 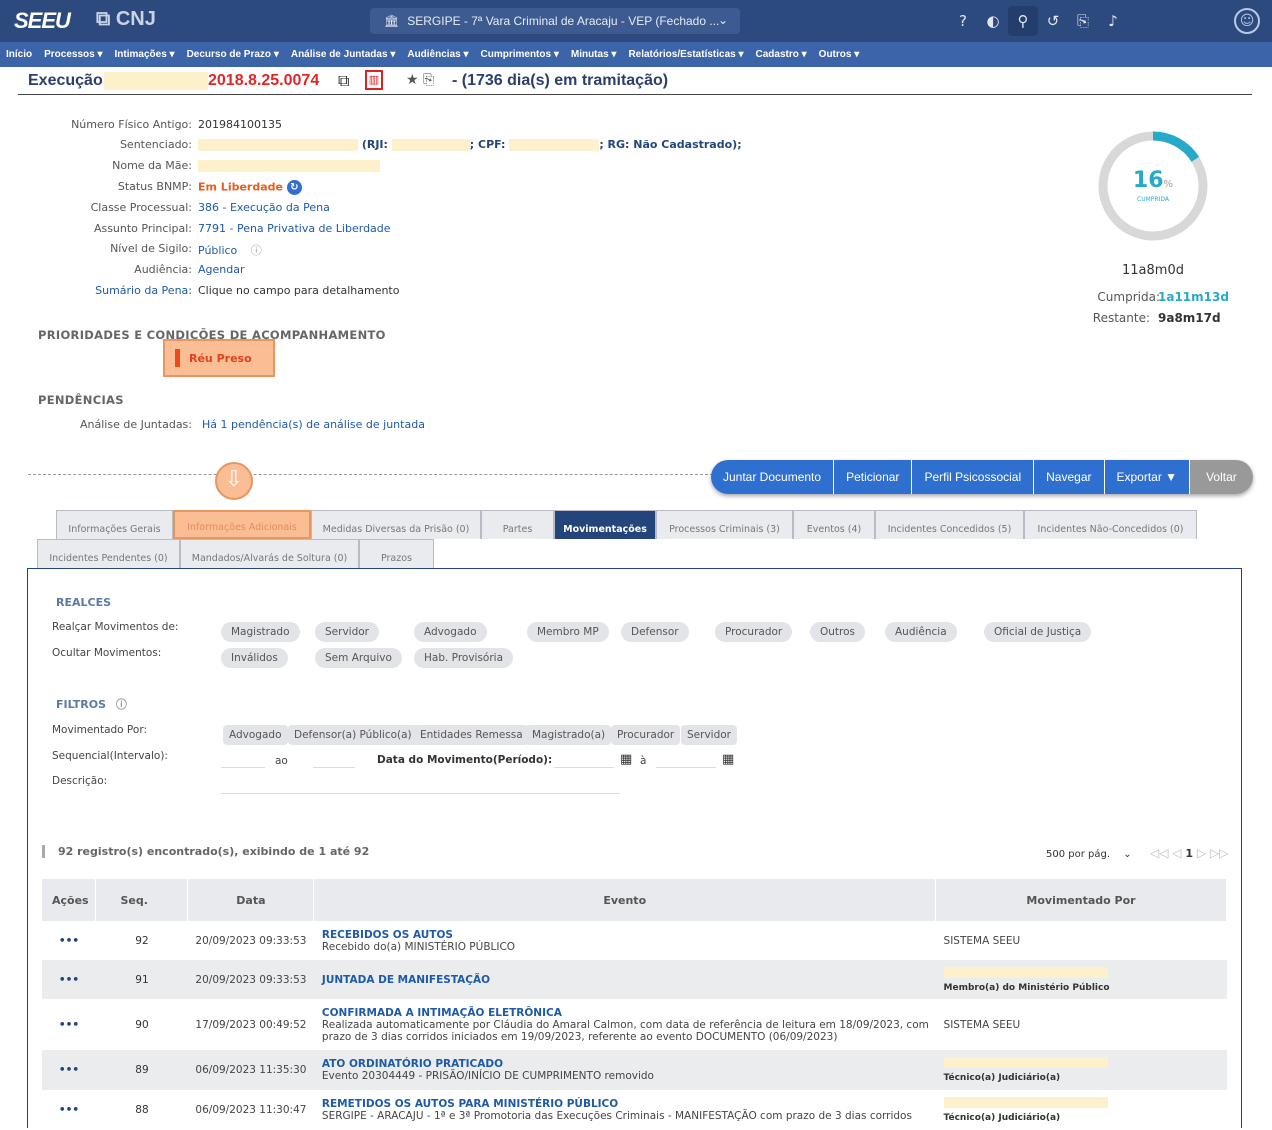 I want to click on date-from-input, so click(x=584, y=761).